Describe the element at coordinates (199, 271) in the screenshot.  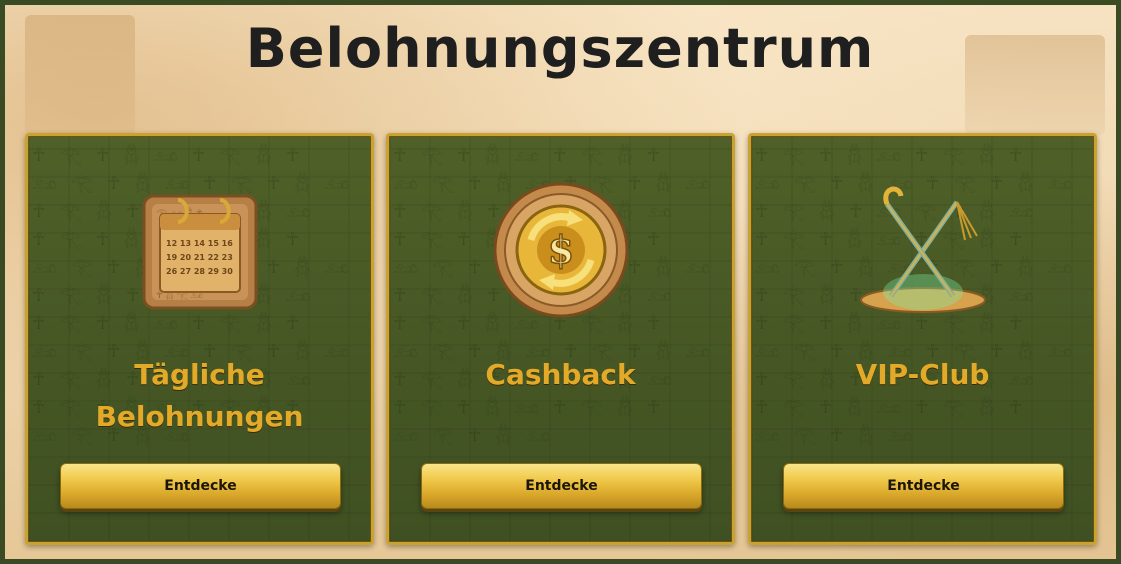
I see `svg-text: 26 27 28 29 30` at that location.